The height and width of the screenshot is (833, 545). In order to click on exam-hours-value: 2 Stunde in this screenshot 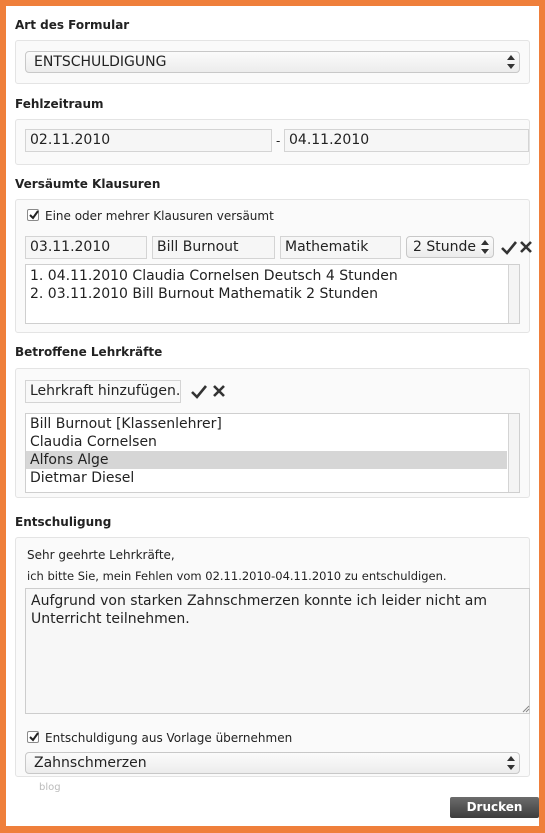, I will do `click(444, 247)`.